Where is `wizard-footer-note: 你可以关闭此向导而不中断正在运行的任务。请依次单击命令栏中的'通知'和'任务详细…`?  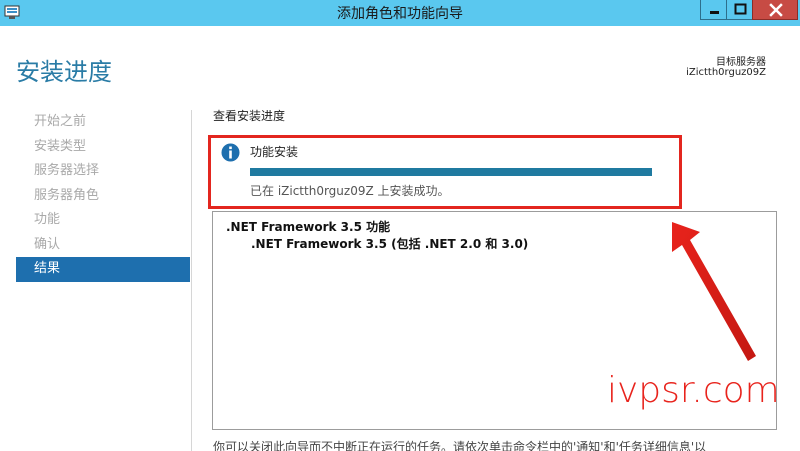 wizard-footer-note: 你可以关闭此向导而不中断正在运行的任务。请依次单击命令栏中的'通知'和'任务详细… is located at coordinates (460, 445).